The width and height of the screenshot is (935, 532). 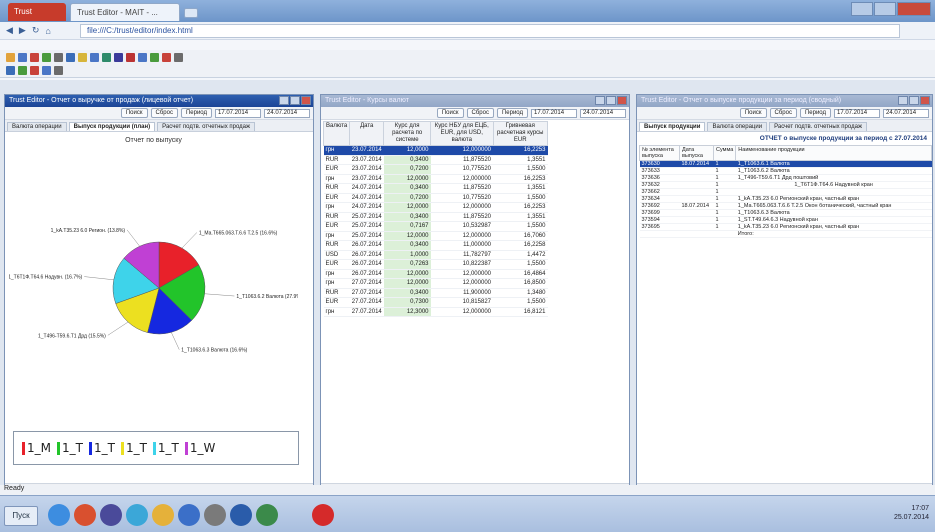 What do you see at coordinates (833, 153) in the screenshot?
I see `col-product-name: Наименование продукции` at bounding box center [833, 153].